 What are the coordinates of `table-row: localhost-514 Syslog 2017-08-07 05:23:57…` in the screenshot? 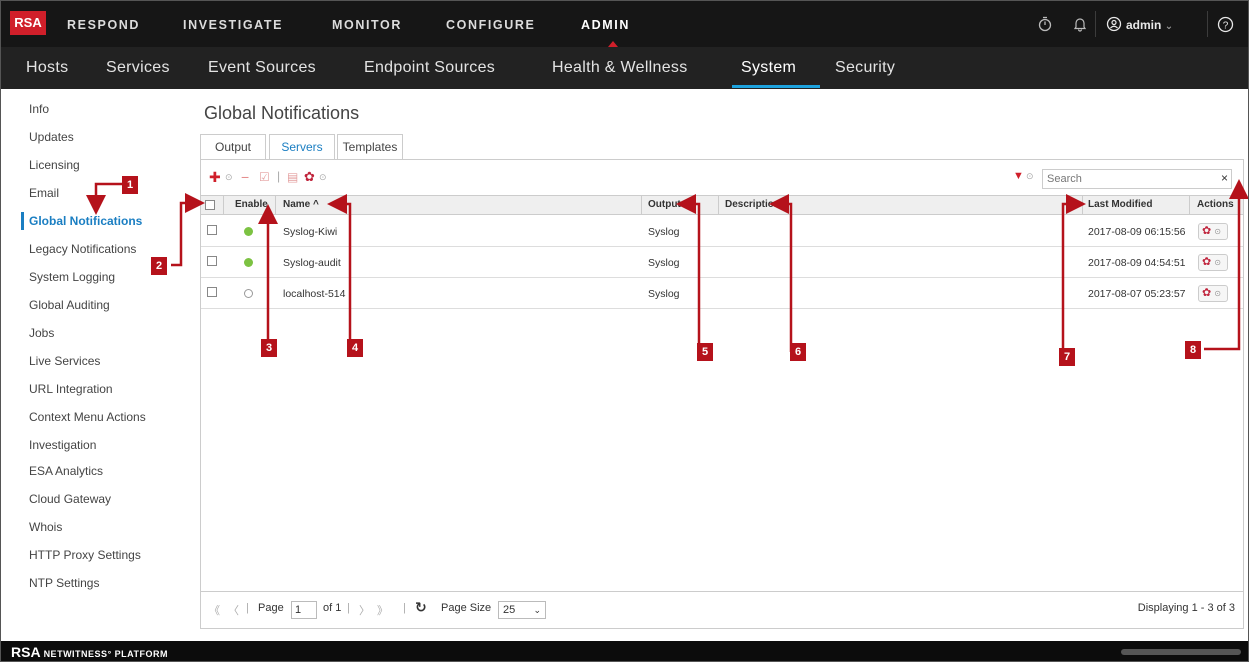 It's located at (722, 294).